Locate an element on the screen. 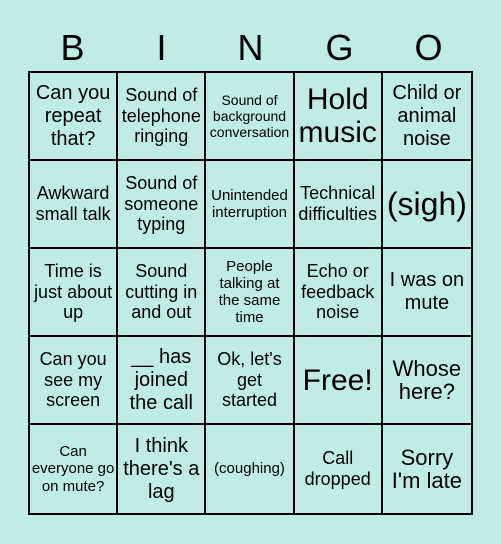 This screenshot has width=501, height=544. bingo-cell: Ok, let's get started is located at coordinates (250, 381).